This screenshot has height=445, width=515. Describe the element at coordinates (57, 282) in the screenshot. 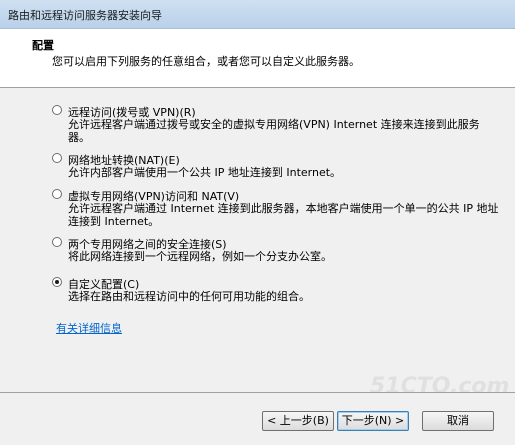

I see `radio-custom-config` at that location.